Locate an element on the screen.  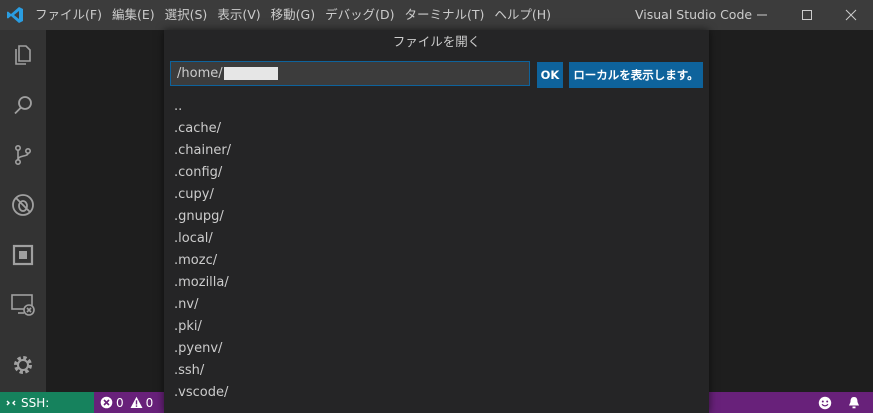
menu-help: ヘルプ(H) is located at coordinates (522, 15).